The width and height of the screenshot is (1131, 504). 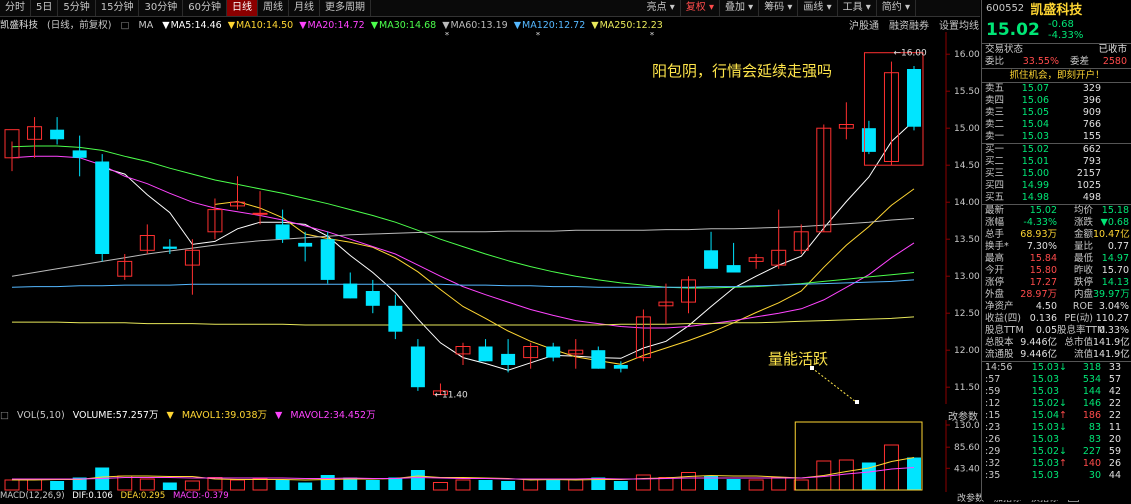 I want to click on tool-button: 叠加 ▾, so click(x=740, y=8).